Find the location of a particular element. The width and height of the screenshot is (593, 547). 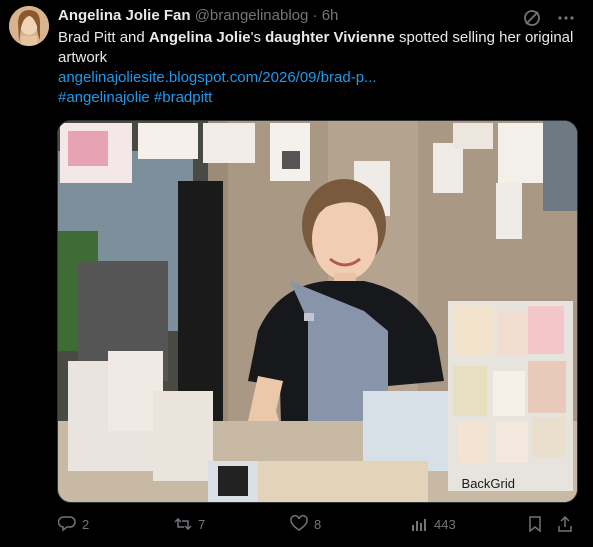

retweet-button: 7 is located at coordinates (189, 524).